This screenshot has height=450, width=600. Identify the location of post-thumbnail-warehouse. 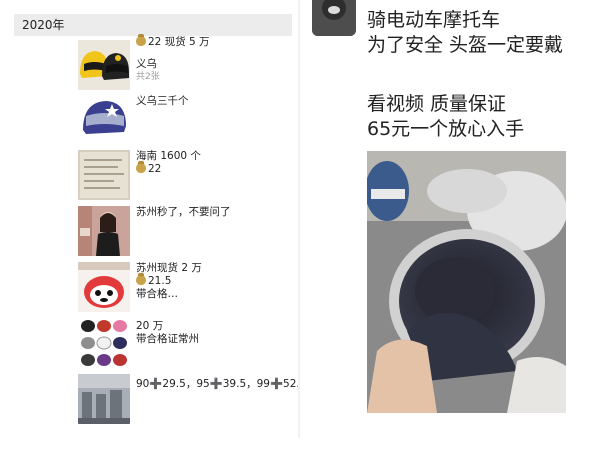
(104, 399).